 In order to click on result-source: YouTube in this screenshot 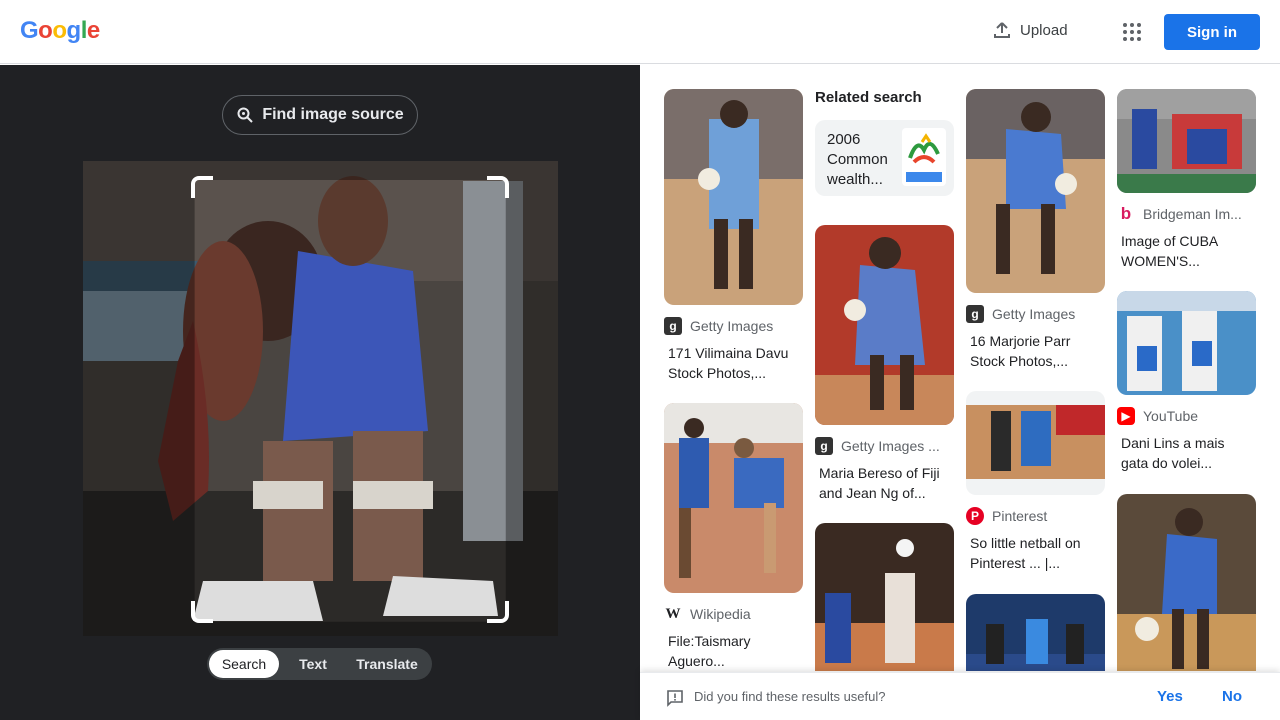, I will do `click(1171, 416)`.